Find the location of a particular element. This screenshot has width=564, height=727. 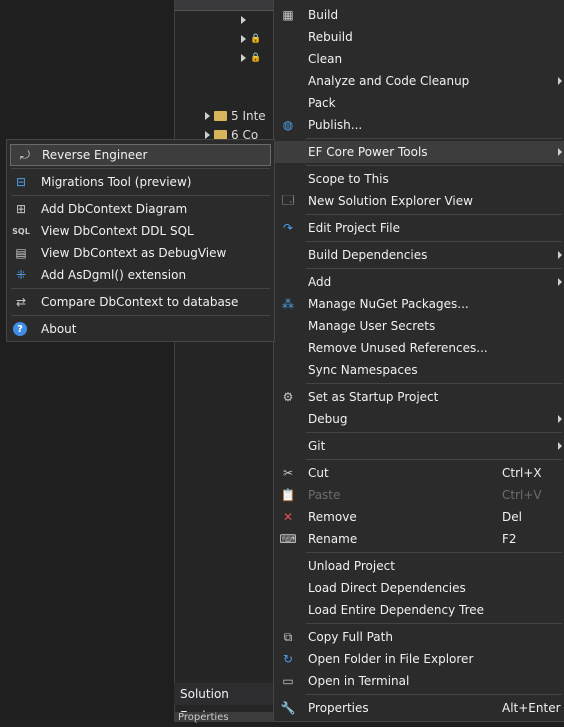

menu-item-paste: 📋 Paste Ctrl+V is located at coordinates (419, 495).